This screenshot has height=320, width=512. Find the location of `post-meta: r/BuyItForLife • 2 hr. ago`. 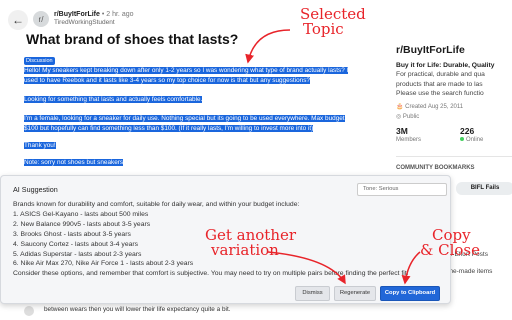

post-meta: r/BuyItForLife • 2 hr. ago is located at coordinates (94, 14).